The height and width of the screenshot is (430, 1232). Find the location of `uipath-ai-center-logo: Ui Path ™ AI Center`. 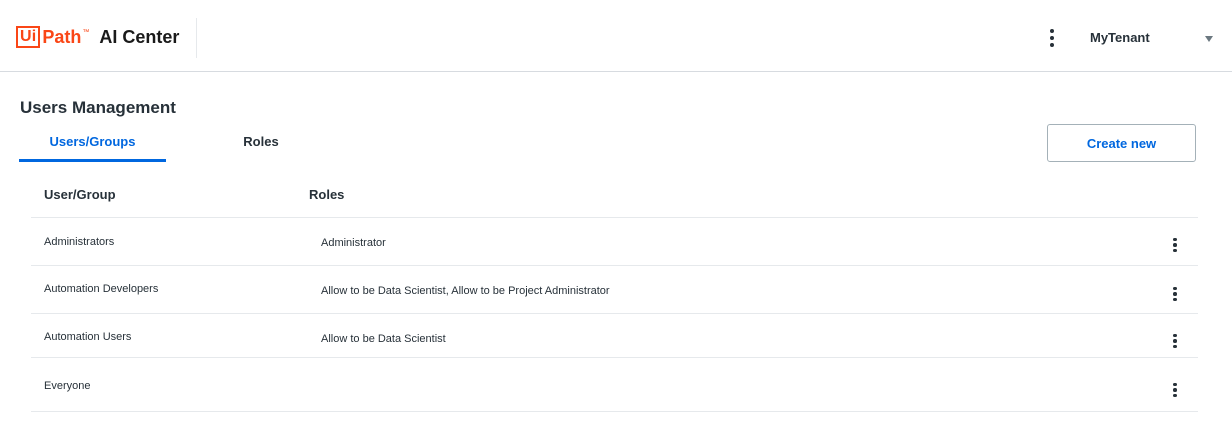

uipath-ai-center-logo: Ui Path ™ AI Center is located at coordinates (97, 37).